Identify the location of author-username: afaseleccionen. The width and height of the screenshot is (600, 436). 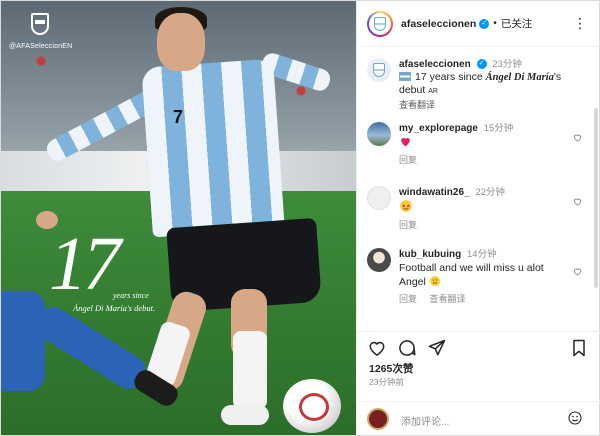
(438, 24).